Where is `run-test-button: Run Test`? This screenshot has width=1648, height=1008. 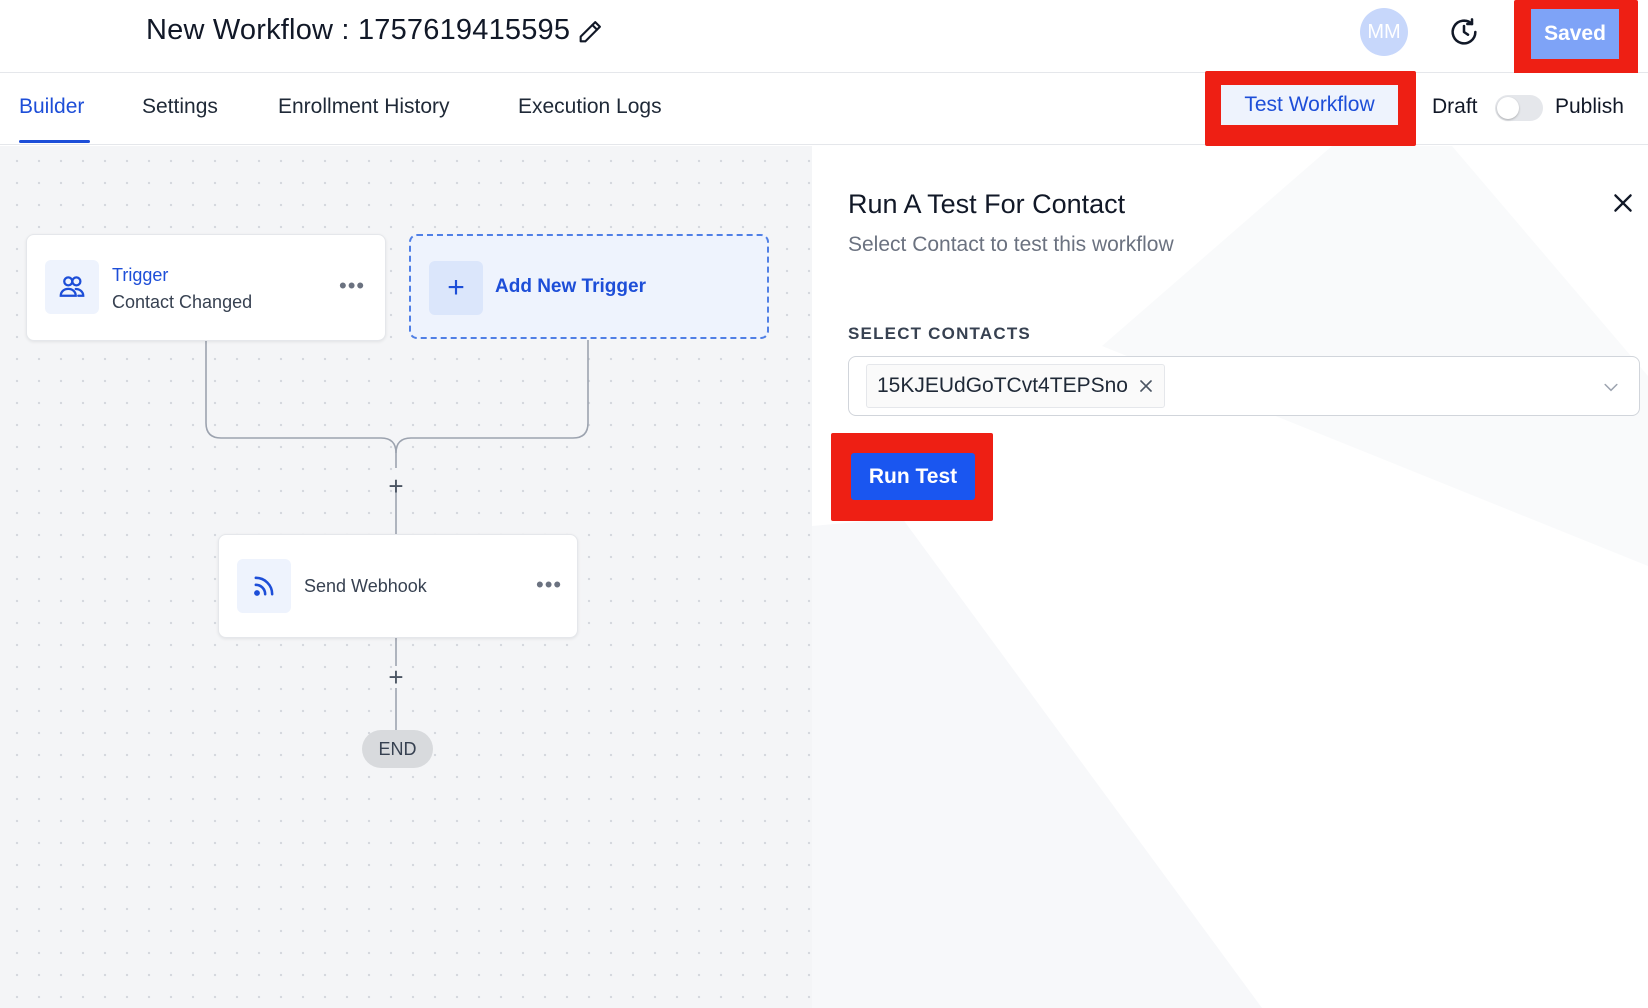 run-test-button: Run Test is located at coordinates (913, 476).